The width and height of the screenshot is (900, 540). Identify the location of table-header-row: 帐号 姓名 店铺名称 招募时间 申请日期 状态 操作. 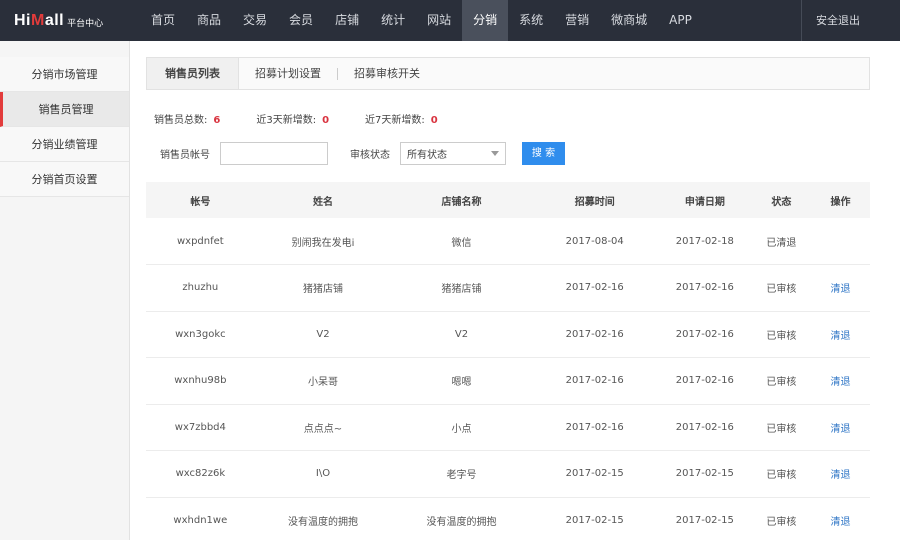
(508, 200).